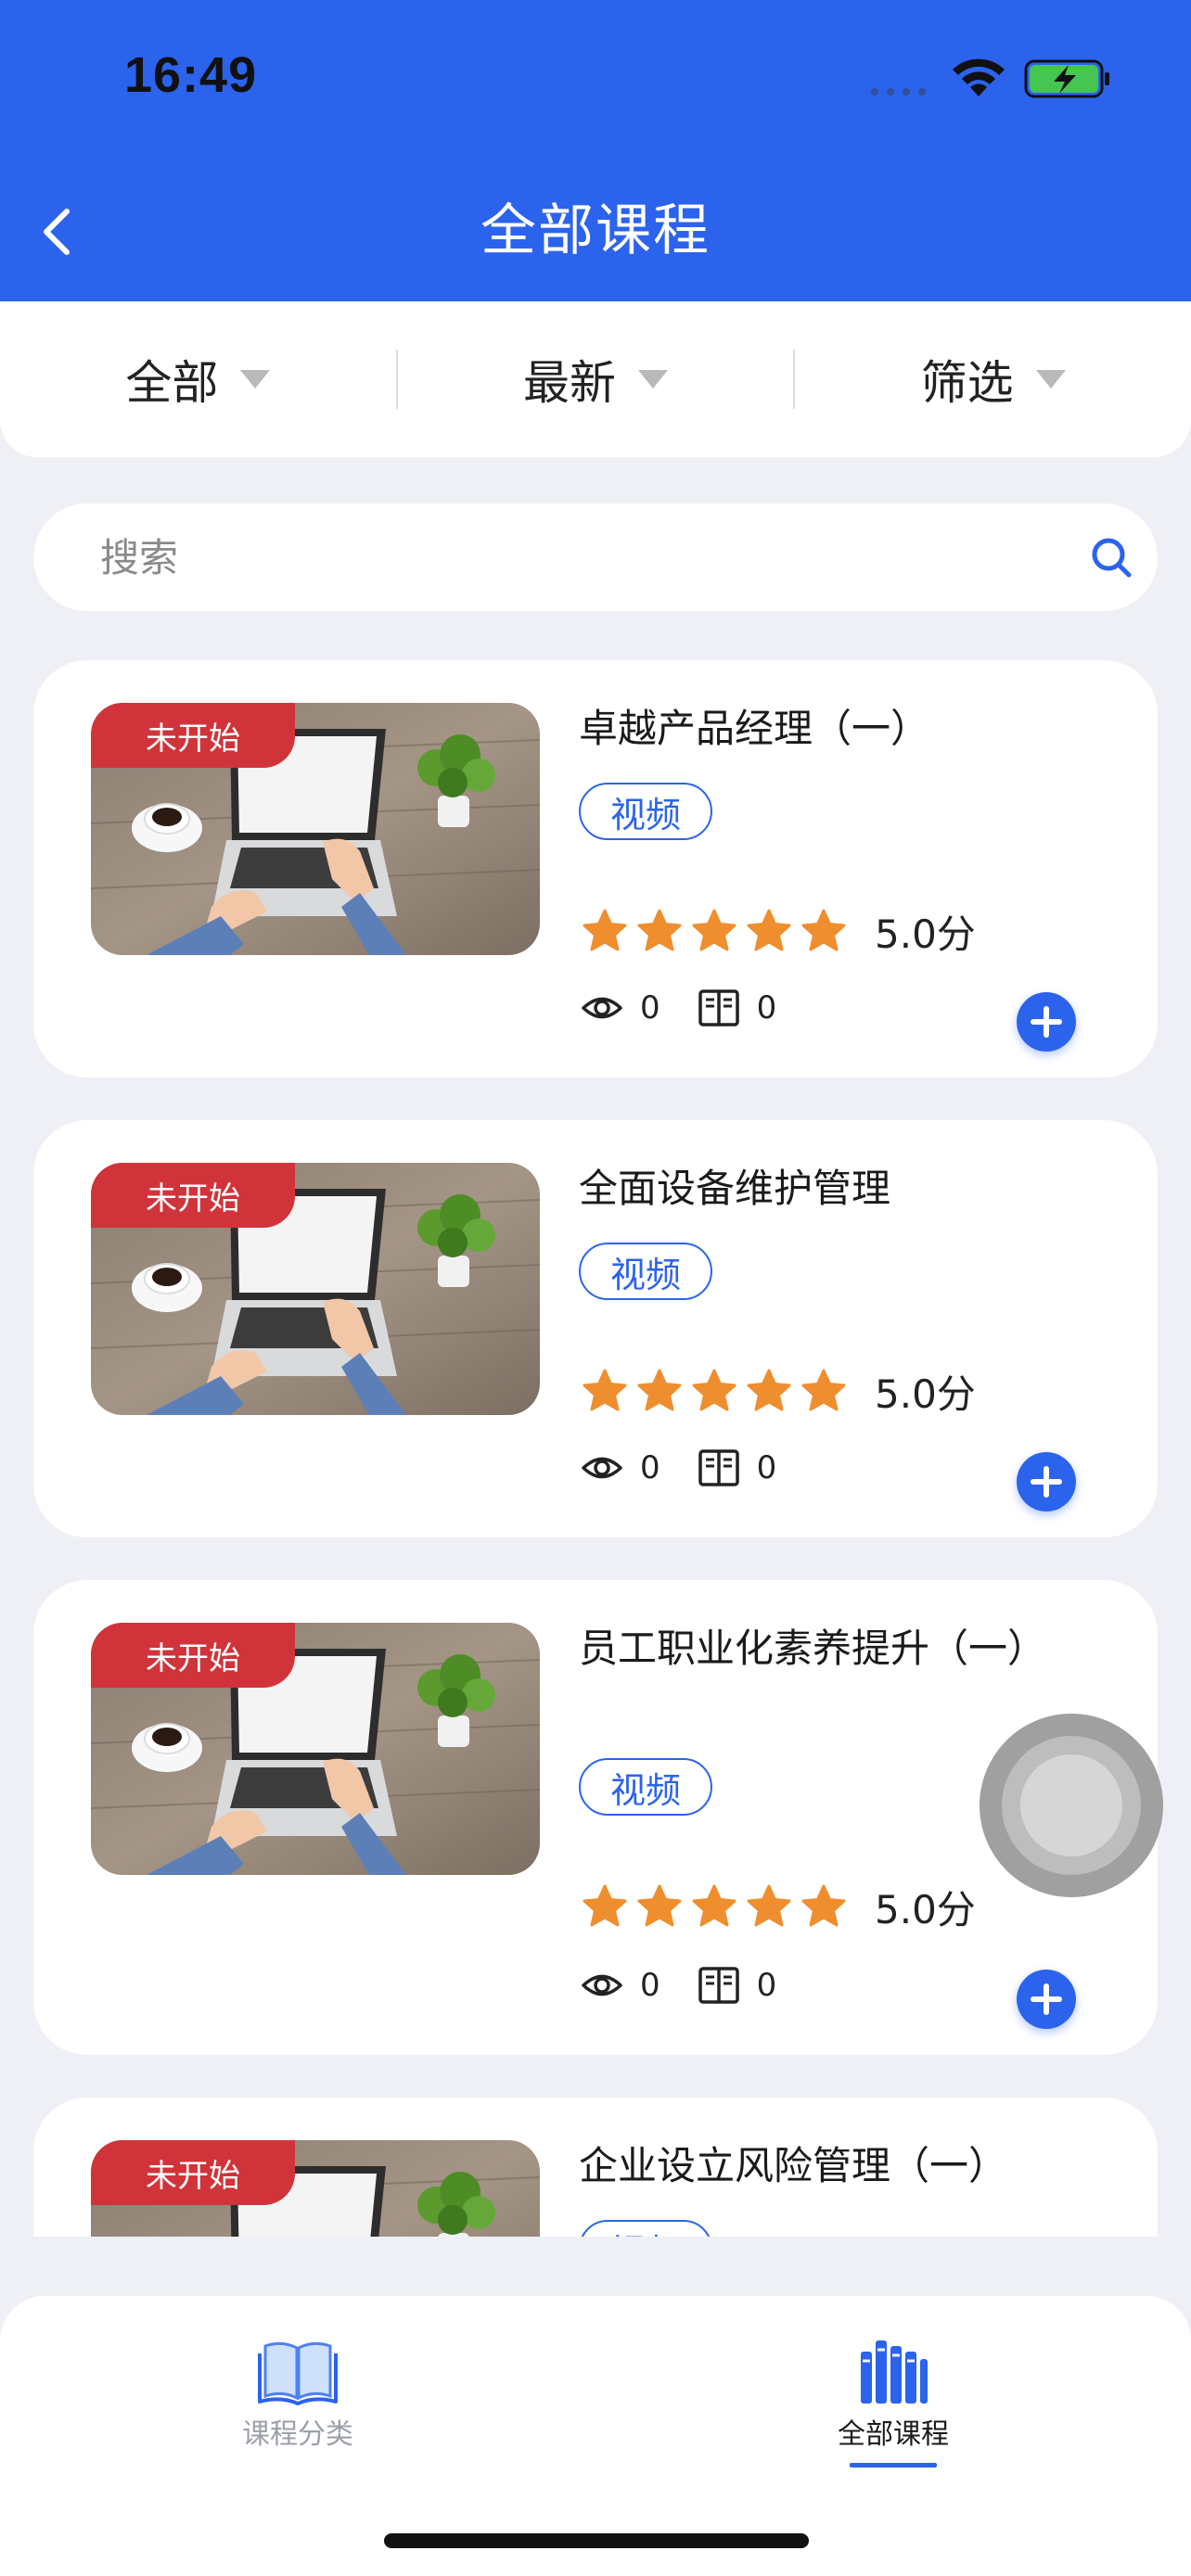  I want to click on filter-category-dropdown: 全部, so click(198, 379).